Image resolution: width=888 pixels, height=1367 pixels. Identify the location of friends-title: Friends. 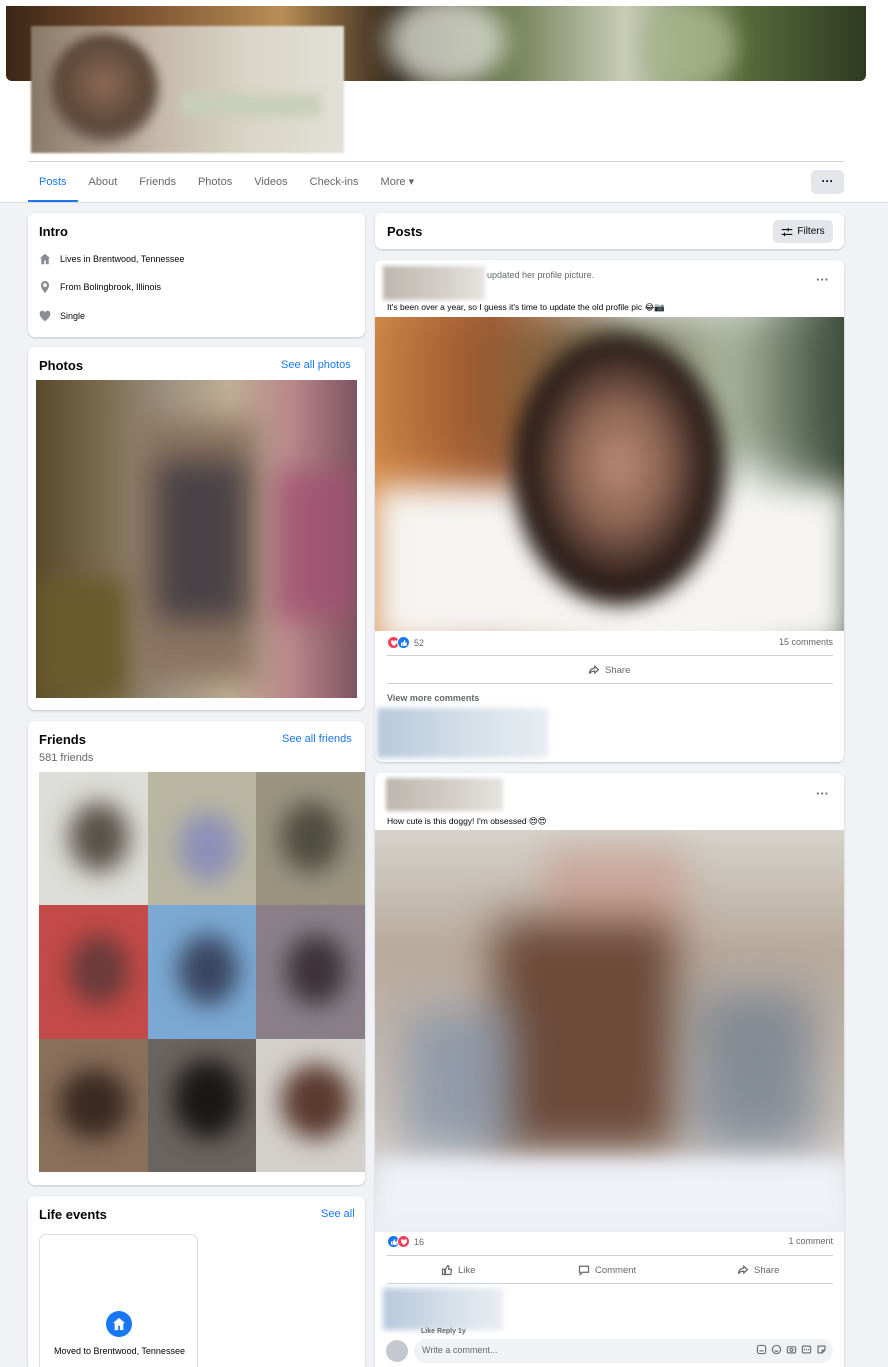
(62, 739).